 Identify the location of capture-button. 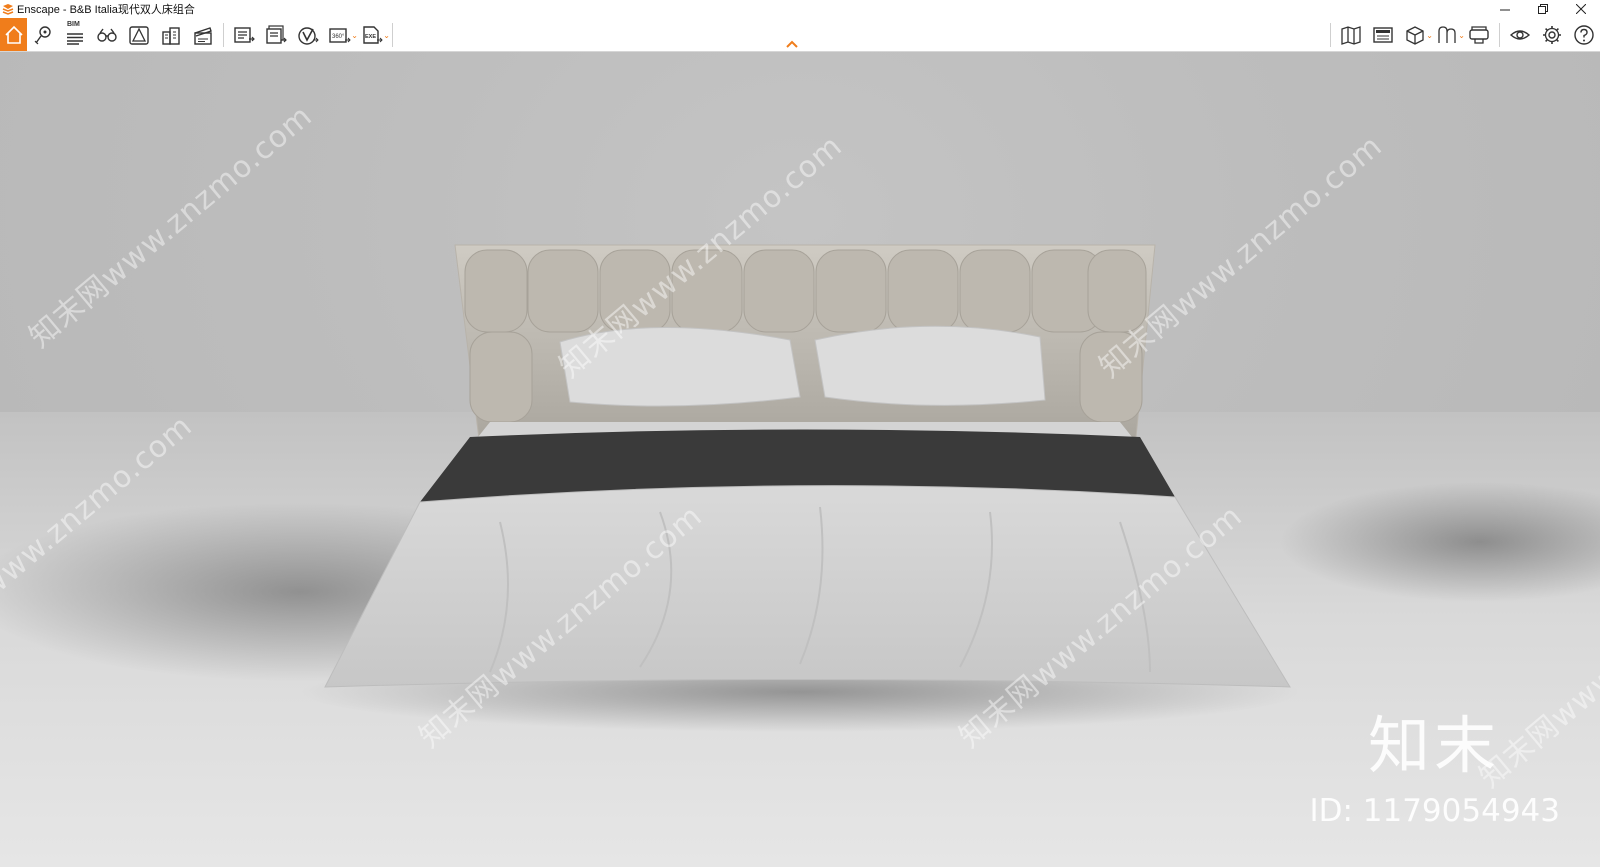
(1383, 34).